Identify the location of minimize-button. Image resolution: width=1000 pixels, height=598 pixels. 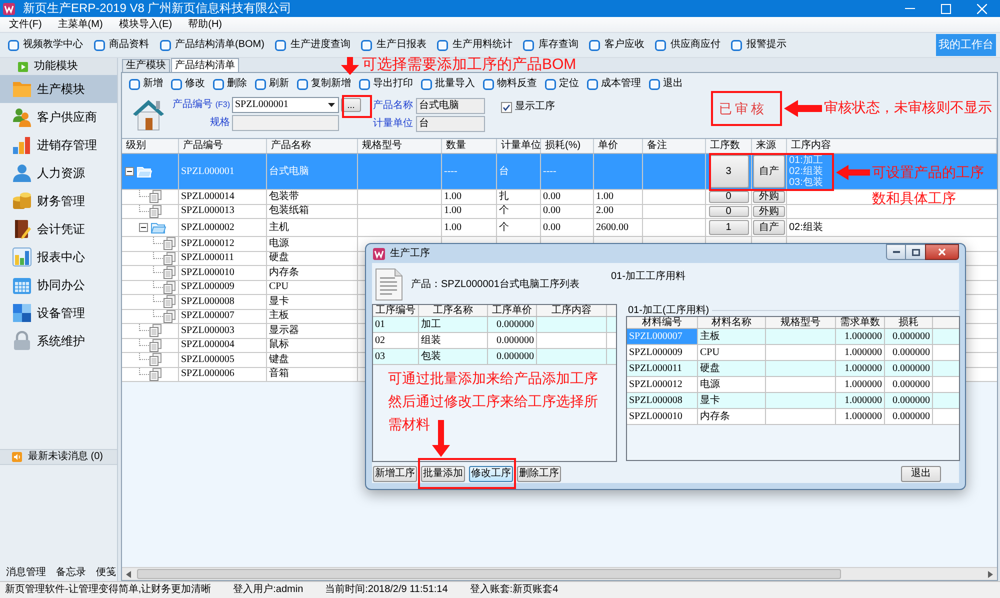
(896, 252).